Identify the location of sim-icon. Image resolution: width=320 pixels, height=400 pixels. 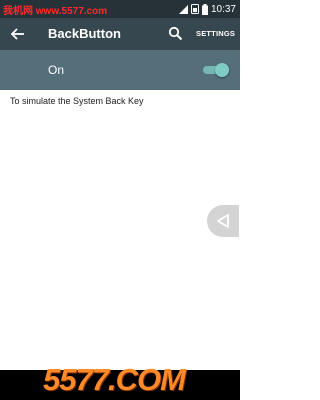
(194, 9).